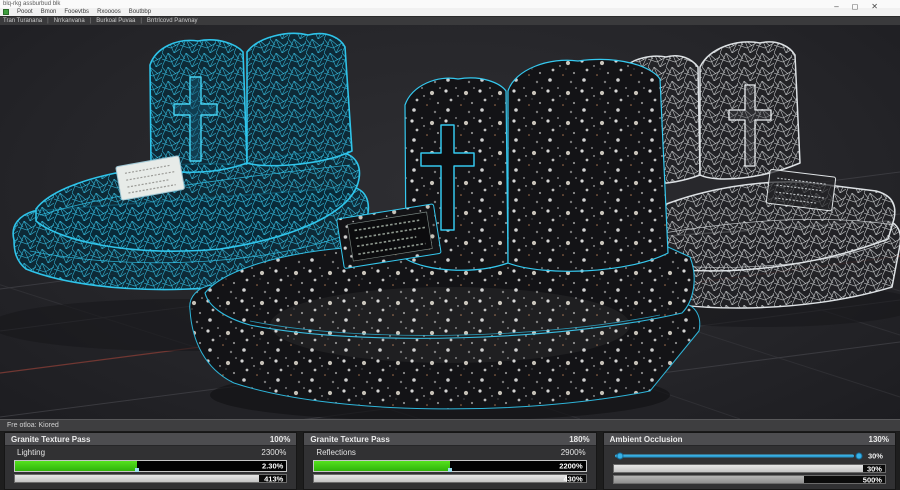 This screenshot has height=490, width=900. I want to click on panel-title-value: 180%, so click(579, 439).